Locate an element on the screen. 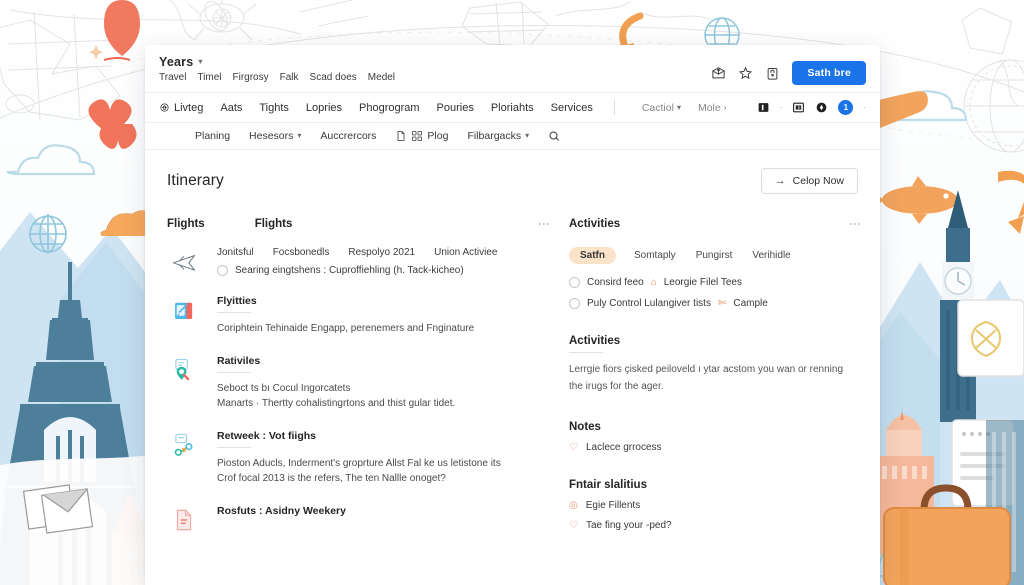  search-button is located at coordinates (554, 136).